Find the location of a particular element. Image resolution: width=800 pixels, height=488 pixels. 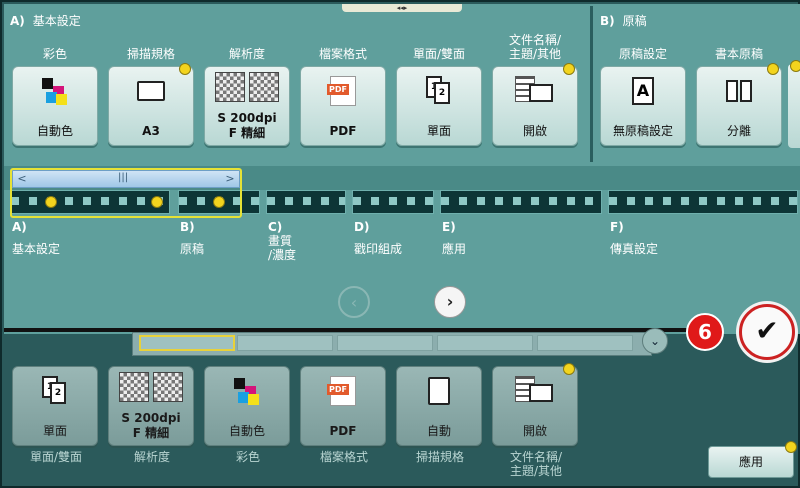

section-original-title: B) 原稿 is located at coordinates (623, 20).